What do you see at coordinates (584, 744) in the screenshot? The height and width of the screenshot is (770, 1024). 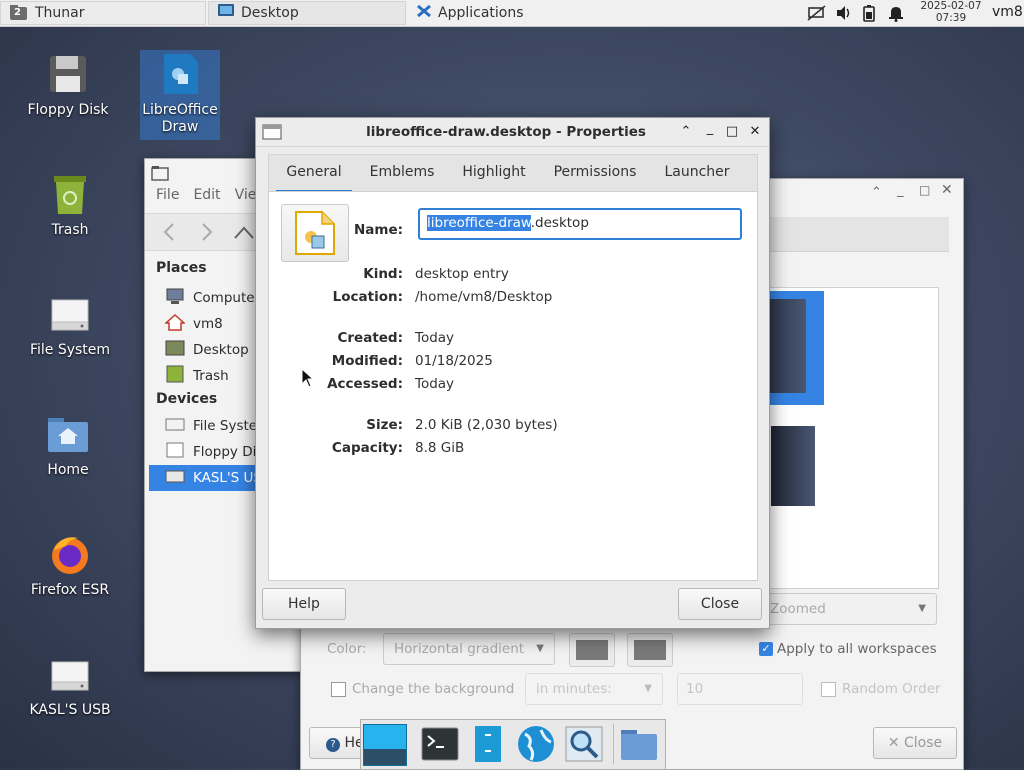 I see `dock-search` at bounding box center [584, 744].